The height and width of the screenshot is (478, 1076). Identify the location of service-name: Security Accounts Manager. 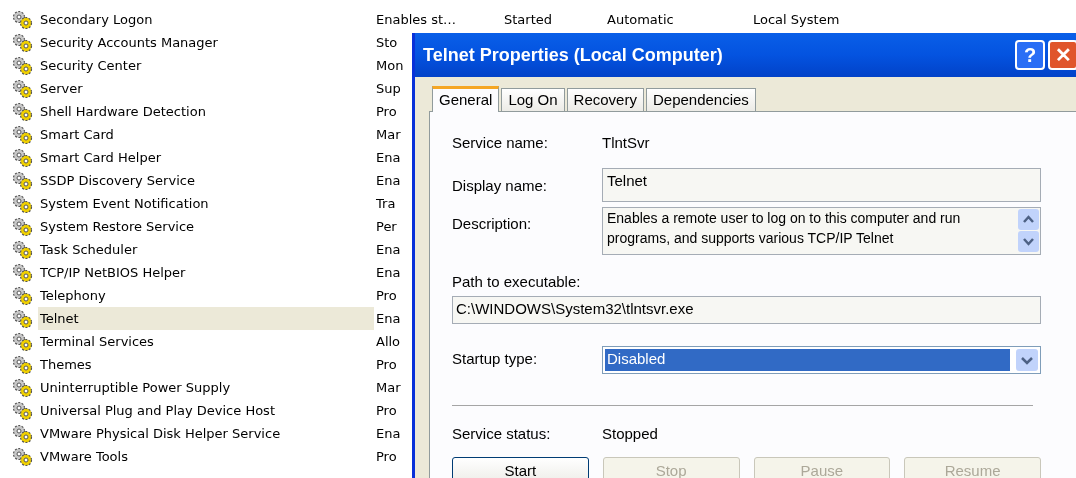
(206, 42).